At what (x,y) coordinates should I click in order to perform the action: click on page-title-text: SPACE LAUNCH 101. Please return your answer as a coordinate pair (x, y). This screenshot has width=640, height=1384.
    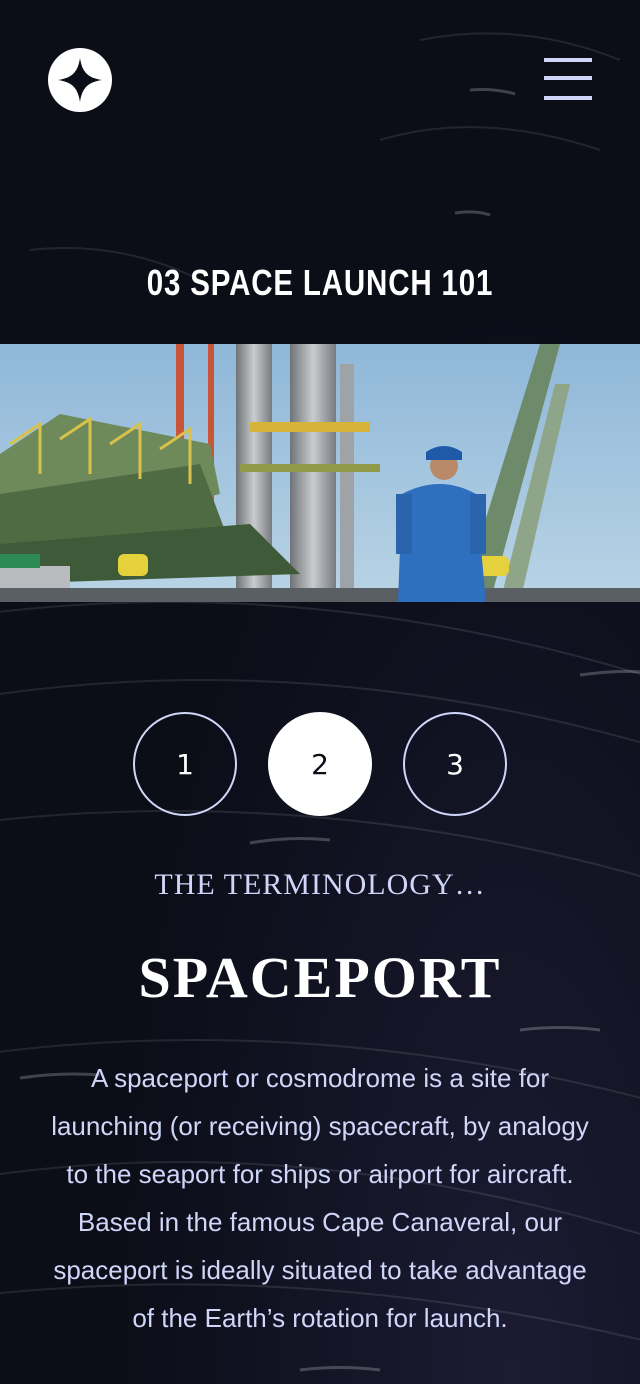
    Looking at the image, I should click on (342, 282).